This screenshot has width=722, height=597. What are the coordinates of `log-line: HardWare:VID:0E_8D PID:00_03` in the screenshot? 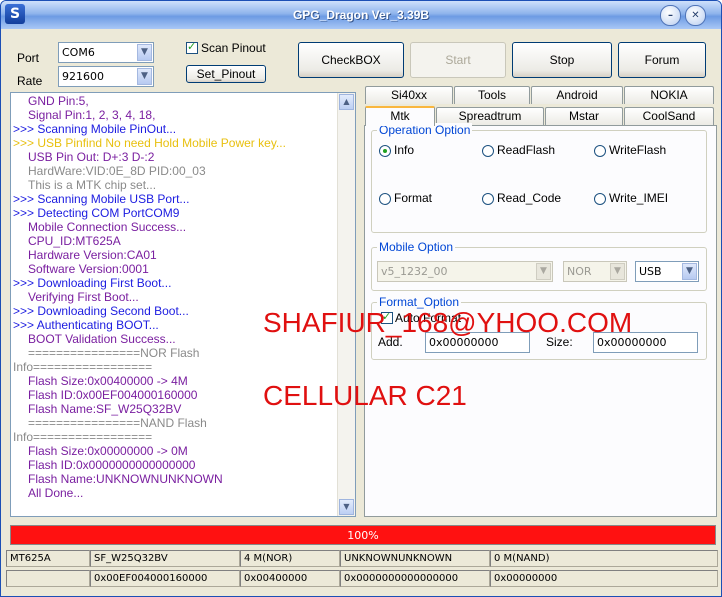 It's located at (117, 171).